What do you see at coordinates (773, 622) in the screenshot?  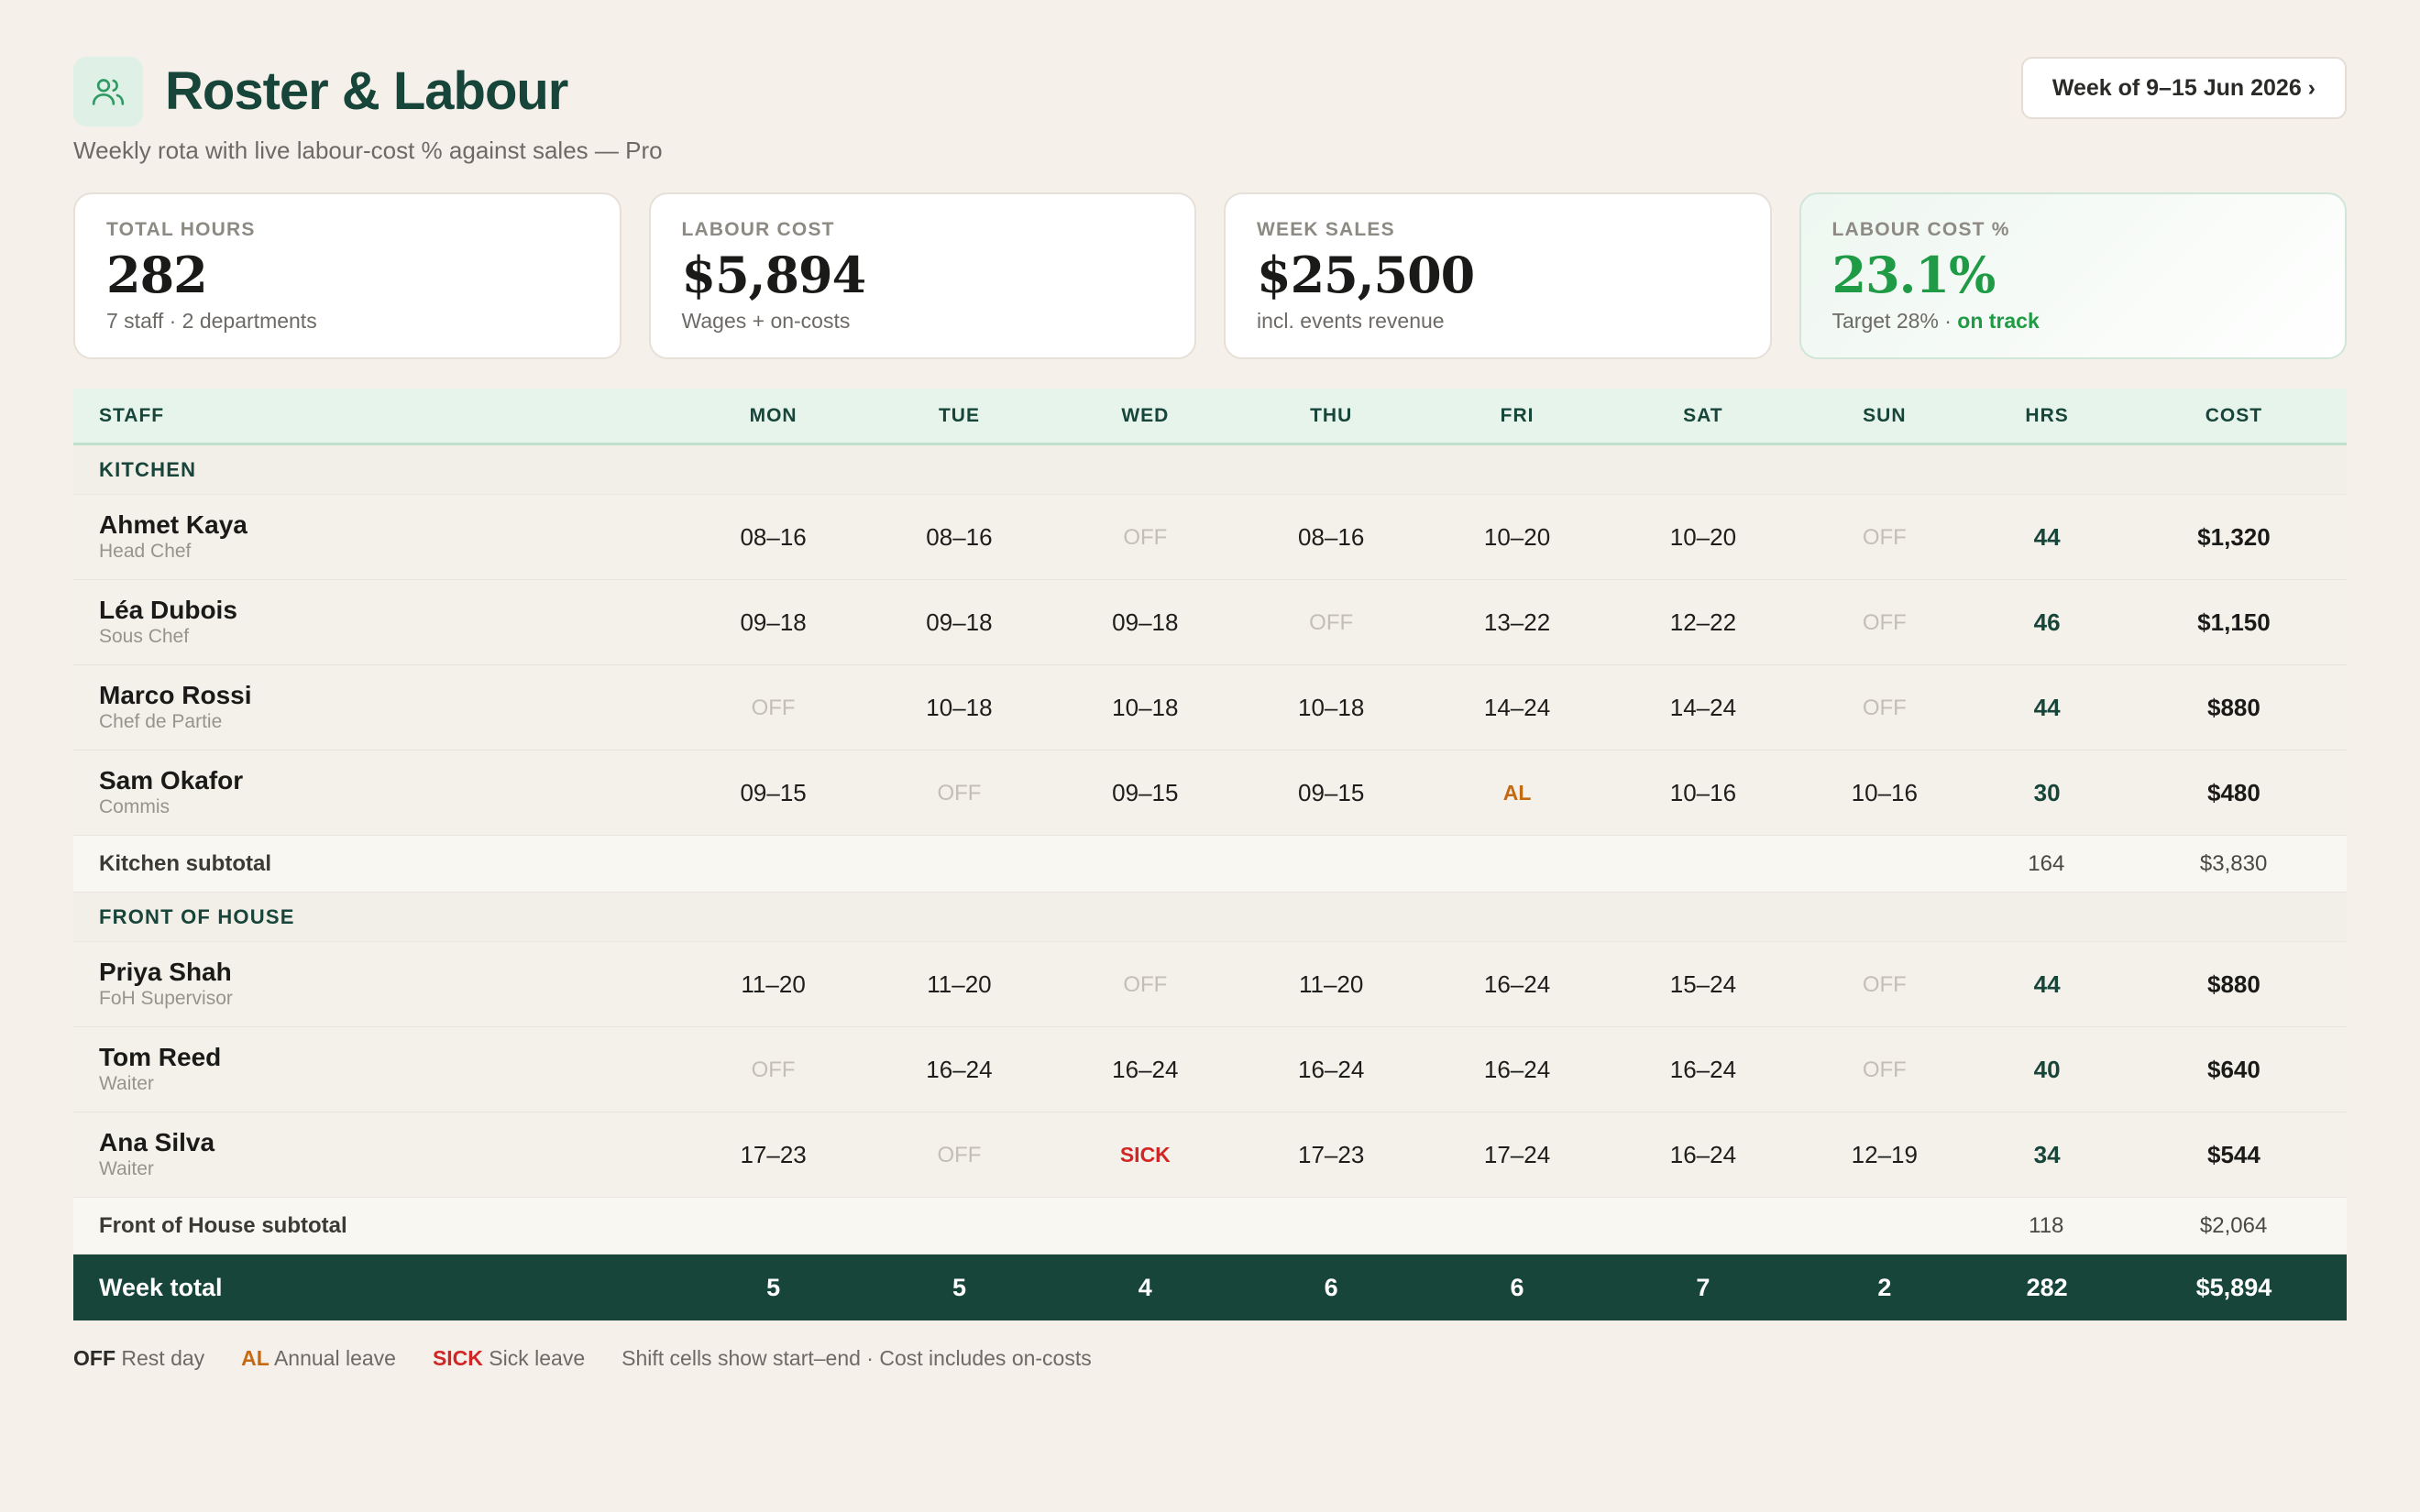 I see `shift-cell-mon: 09–18` at bounding box center [773, 622].